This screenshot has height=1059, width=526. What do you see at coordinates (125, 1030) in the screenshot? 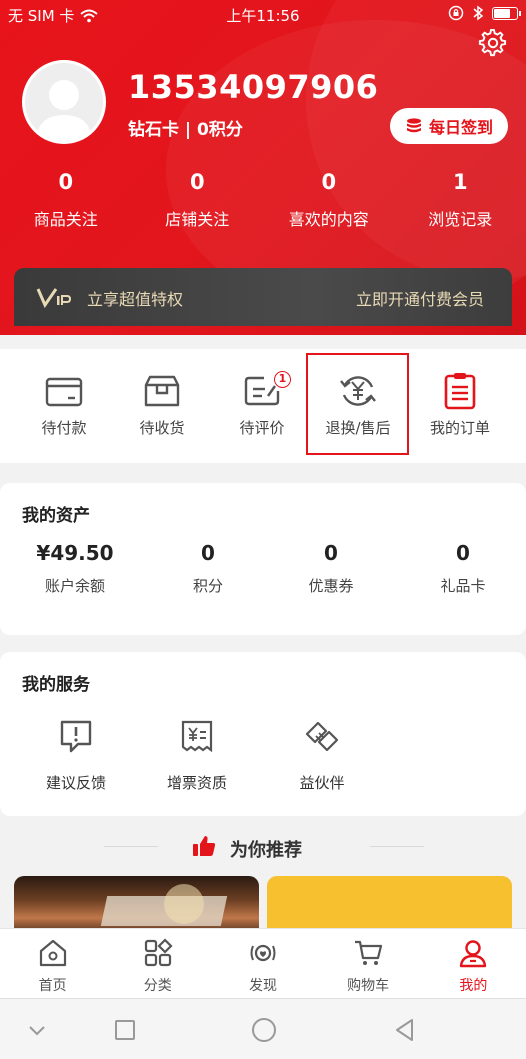
I see `recent-apps-icon` at bounding box center [125, 1030].